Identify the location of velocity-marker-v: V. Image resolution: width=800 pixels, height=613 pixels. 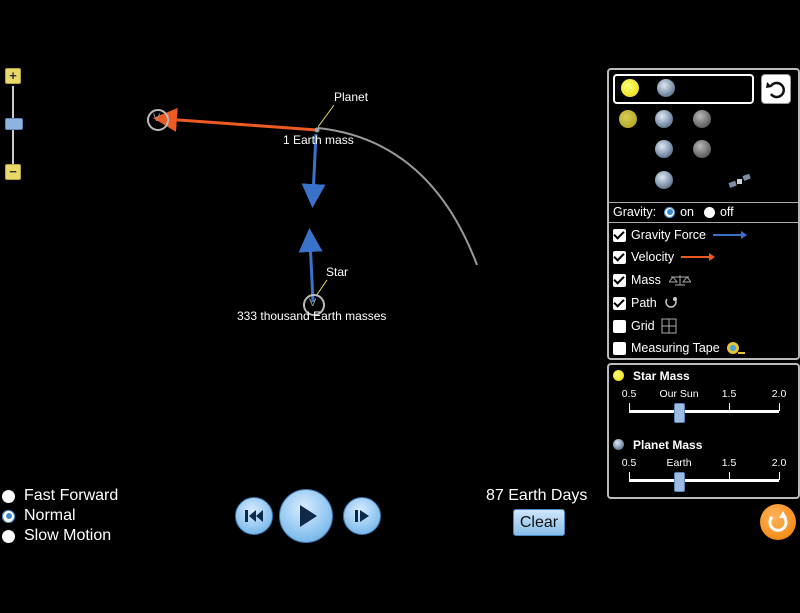
(157, 118).